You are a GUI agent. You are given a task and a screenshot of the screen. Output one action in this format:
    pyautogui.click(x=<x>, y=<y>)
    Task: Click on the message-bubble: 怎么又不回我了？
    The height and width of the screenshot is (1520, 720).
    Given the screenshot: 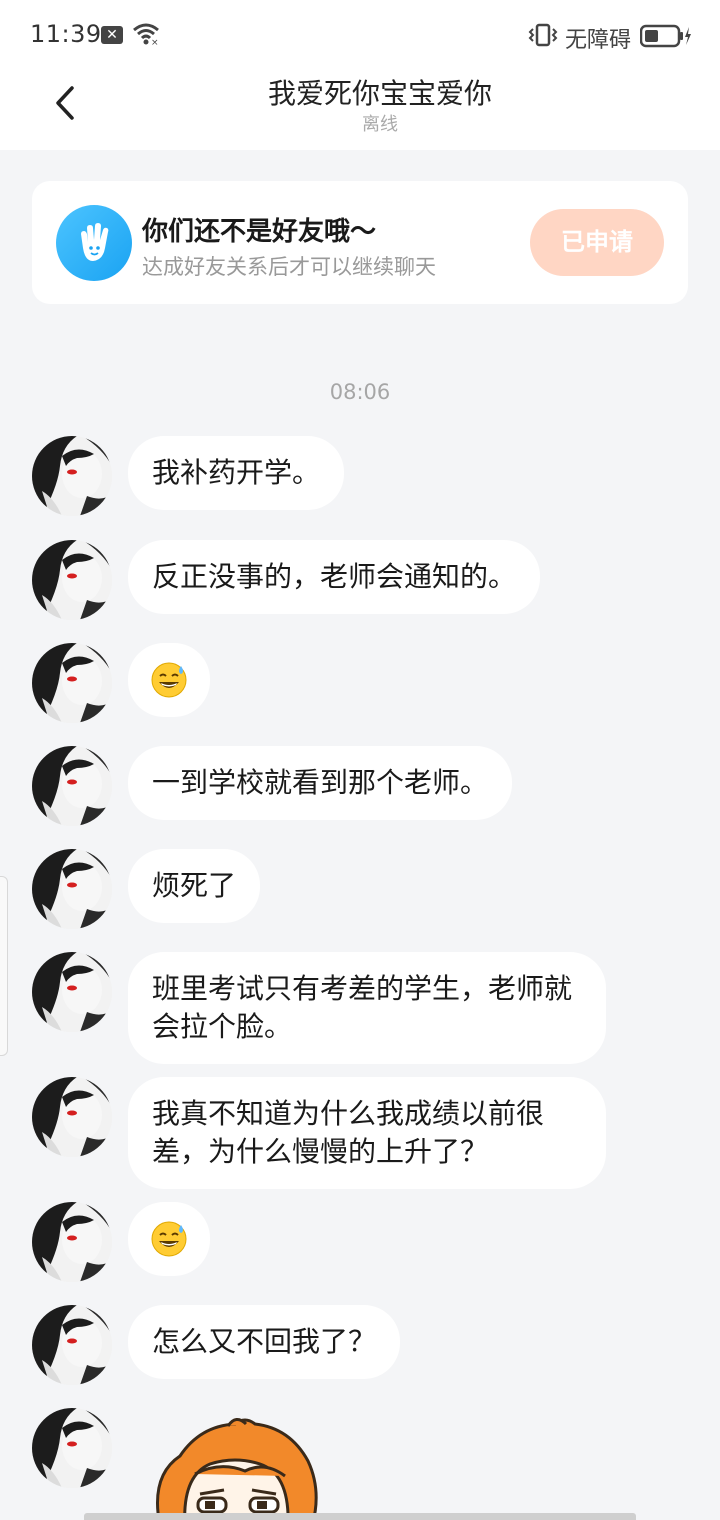 What is the action you would take?
    pyautogui.click(x=264, y=1342)
    